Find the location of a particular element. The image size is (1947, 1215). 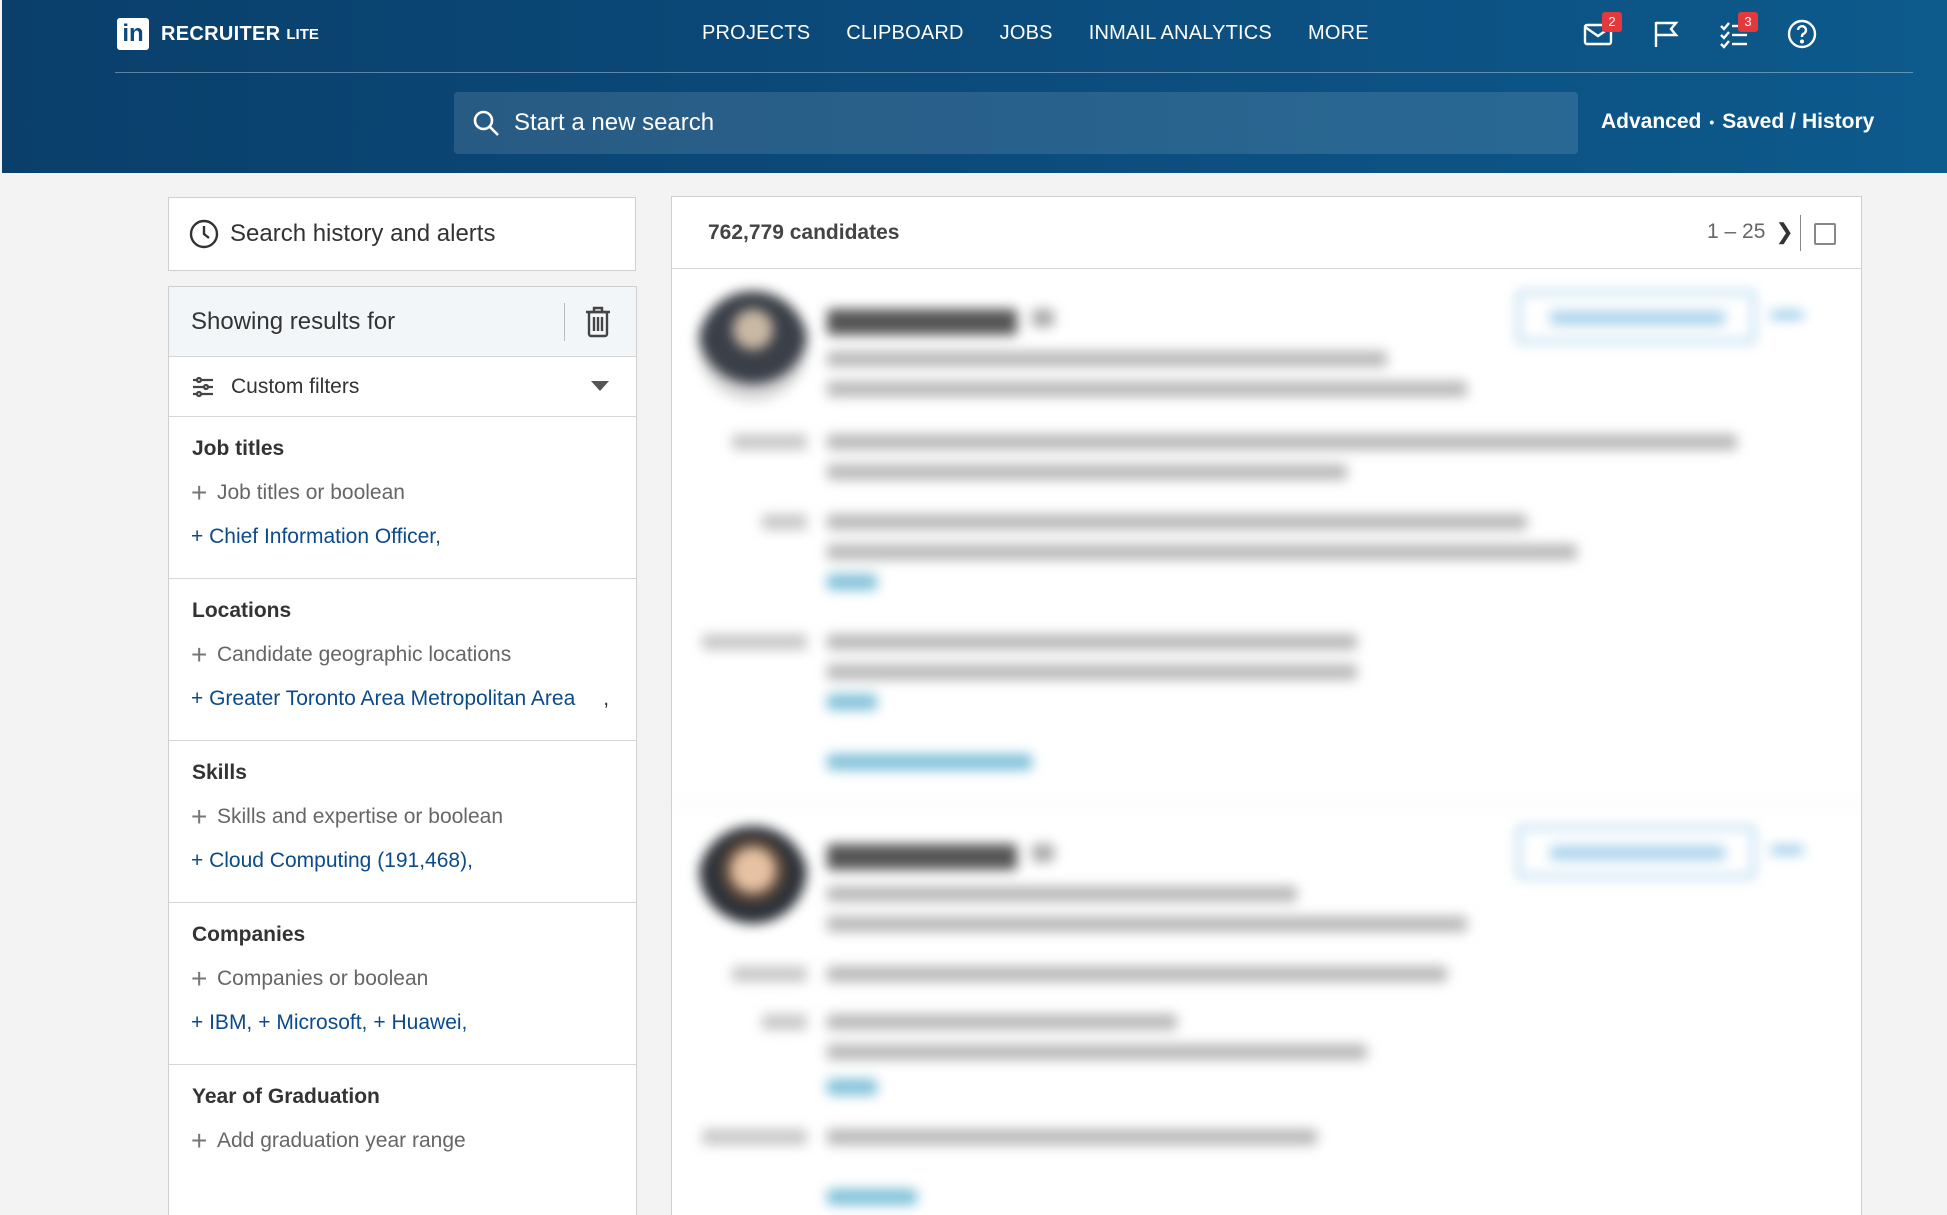

search-input is located at coordinates (1014, 123).